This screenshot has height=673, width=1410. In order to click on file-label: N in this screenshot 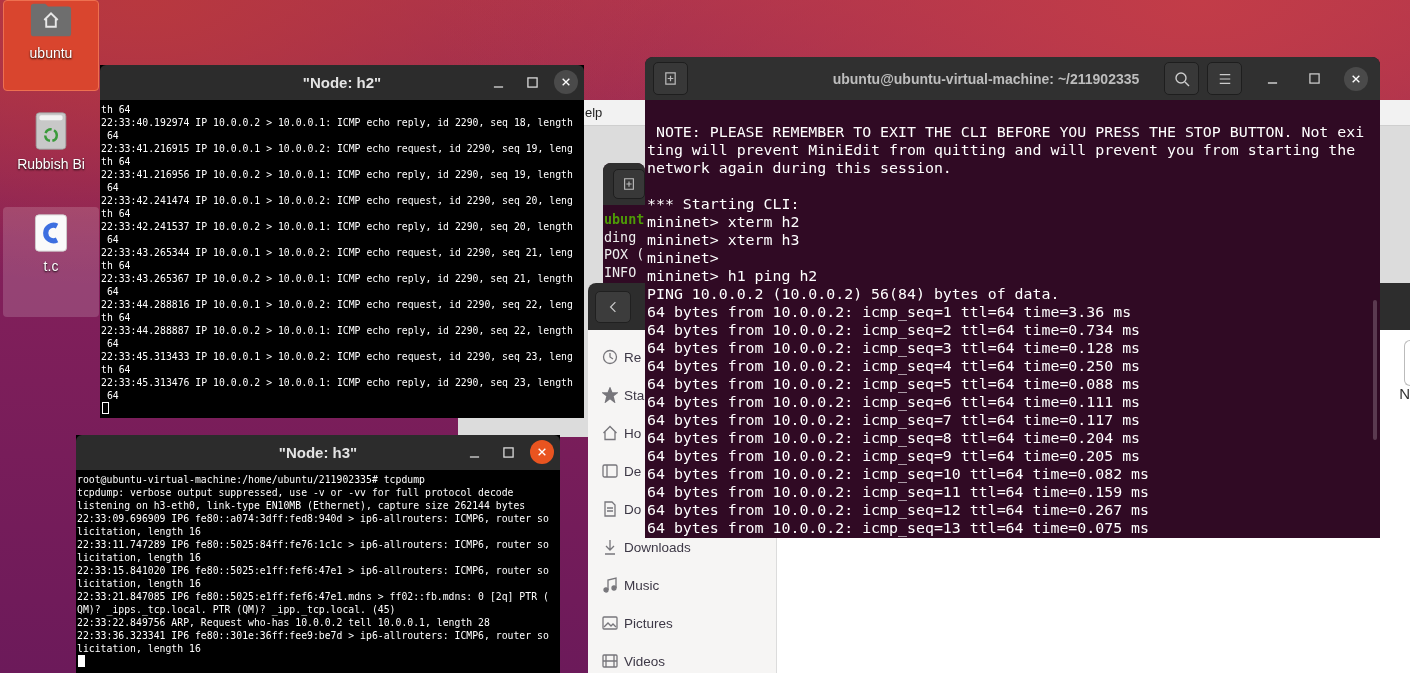, I will do `click(1404, 393)`.